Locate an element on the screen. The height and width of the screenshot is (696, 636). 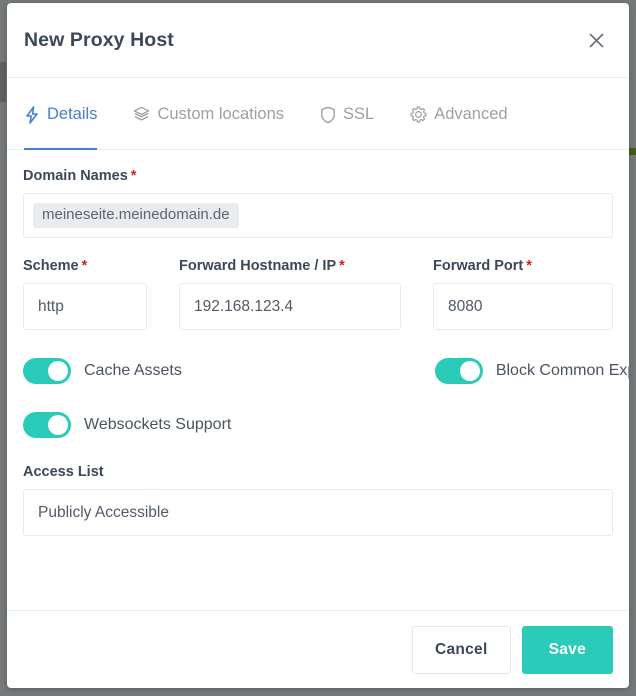
forward-hostname-label: Forward Hostname / IP * is located at coordinates (290, 266).